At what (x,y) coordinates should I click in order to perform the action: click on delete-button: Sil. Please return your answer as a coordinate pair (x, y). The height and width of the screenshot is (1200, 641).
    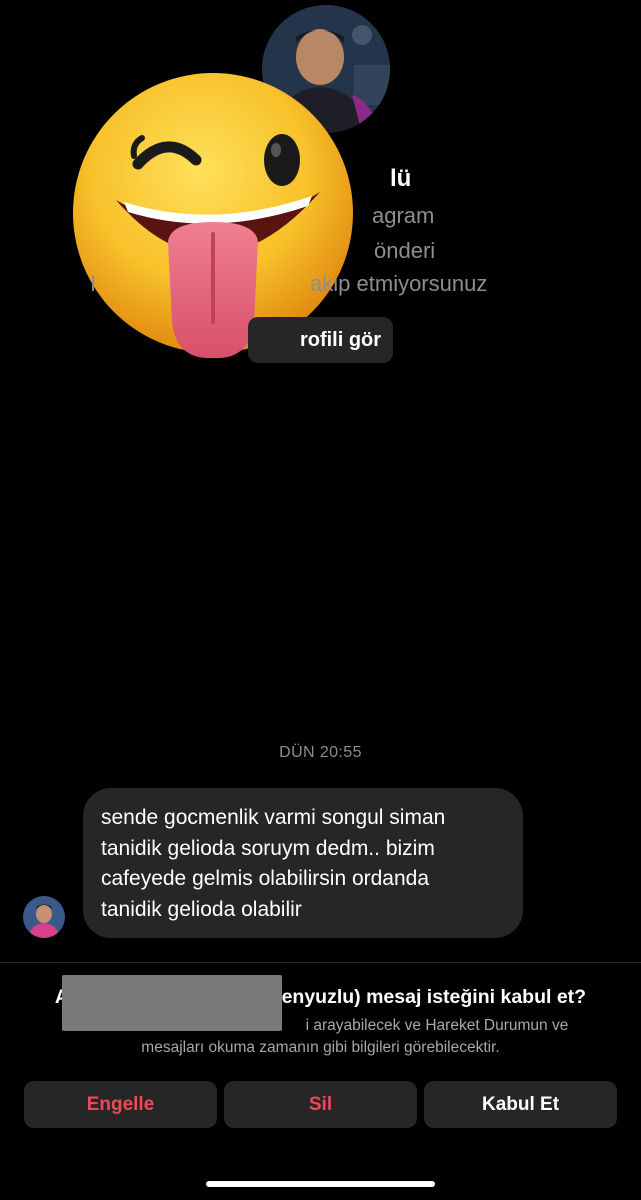
    Looking at the image, I should click on (320, 1104).